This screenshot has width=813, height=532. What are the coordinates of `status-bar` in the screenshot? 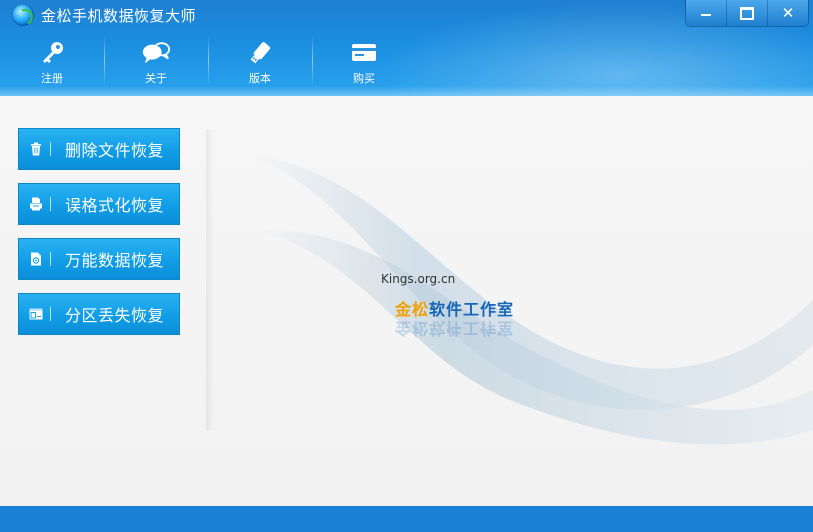 It's located at (406, 519).